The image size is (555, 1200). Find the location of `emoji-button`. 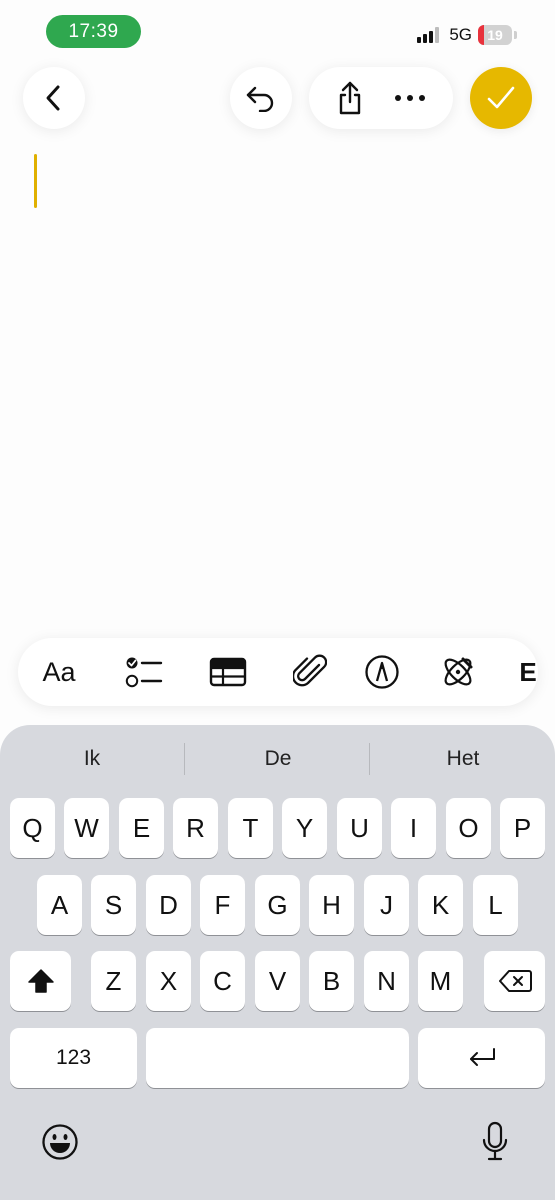

emoji-button is located at coordinates (60, 1142).